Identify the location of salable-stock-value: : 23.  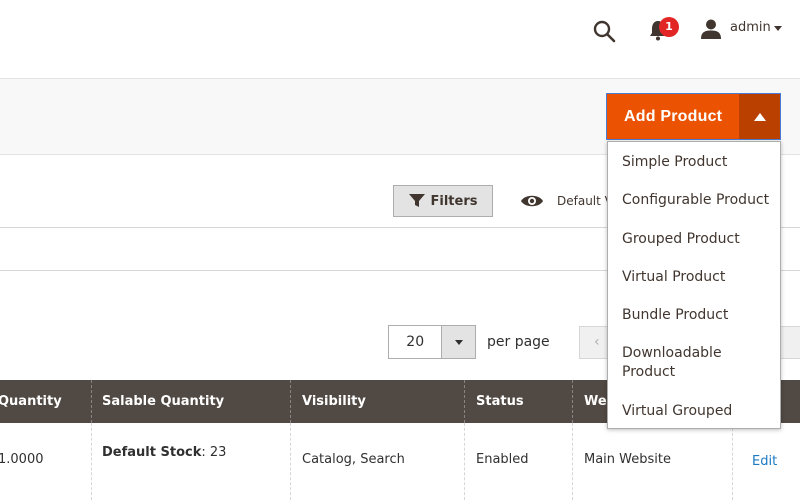
(214, 452).